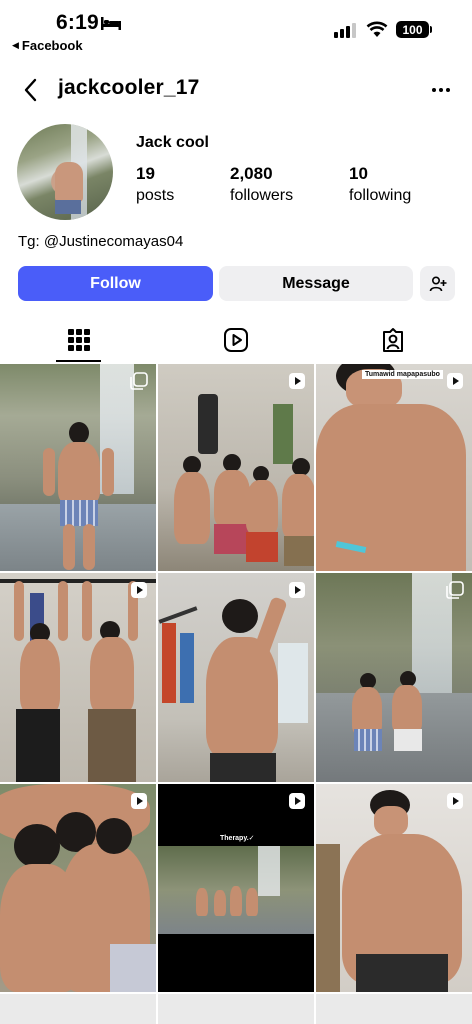 This screenshot has width=472, height=1024. I want to click on back-app-label: Facebook, so click(52, 45).